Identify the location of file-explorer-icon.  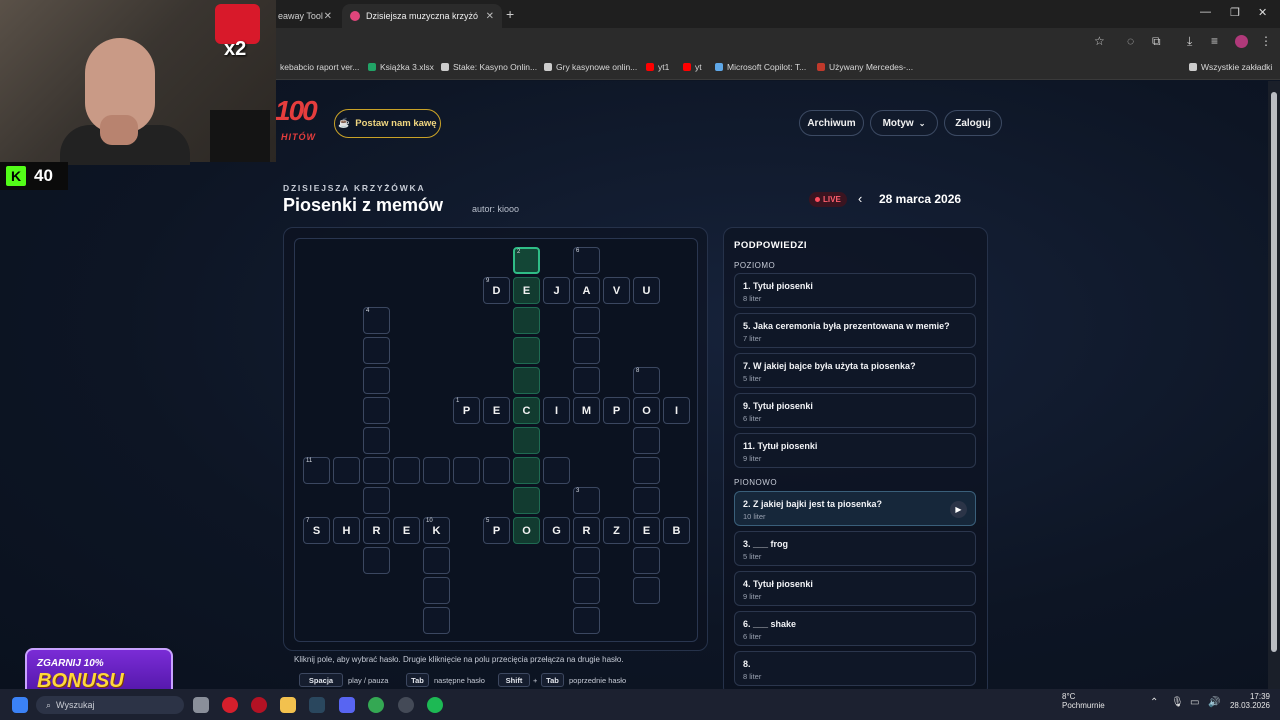
(288, 705).